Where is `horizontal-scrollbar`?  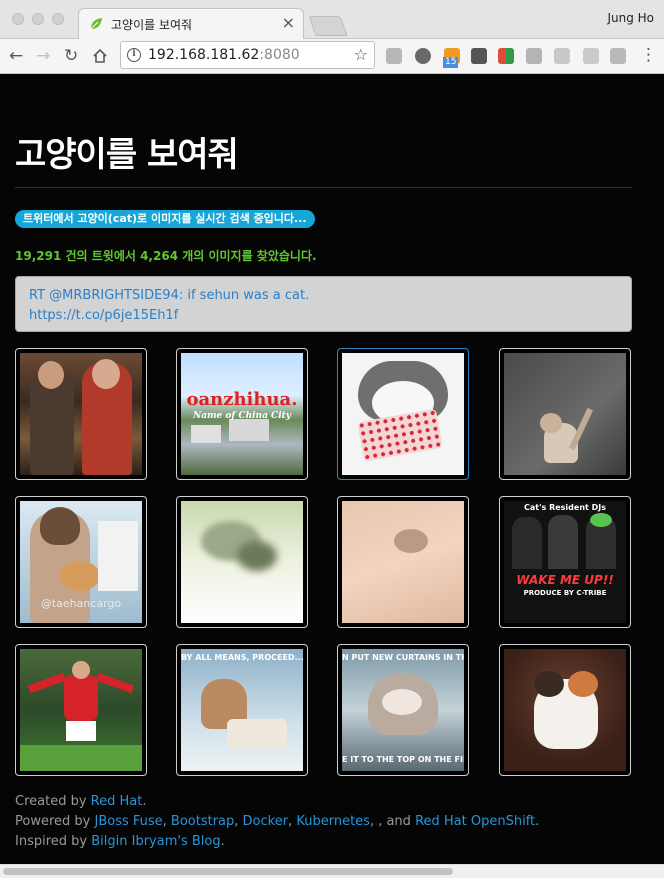
horizontal-scrollbar is located at coordinates (332, 871).